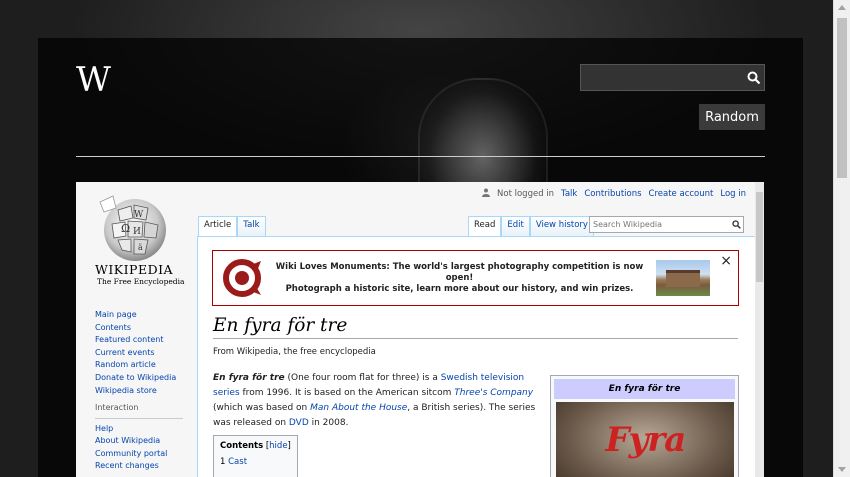 The image size is (850, 477). I want to click on toc-item: 1 Cast, so click(255, 462).